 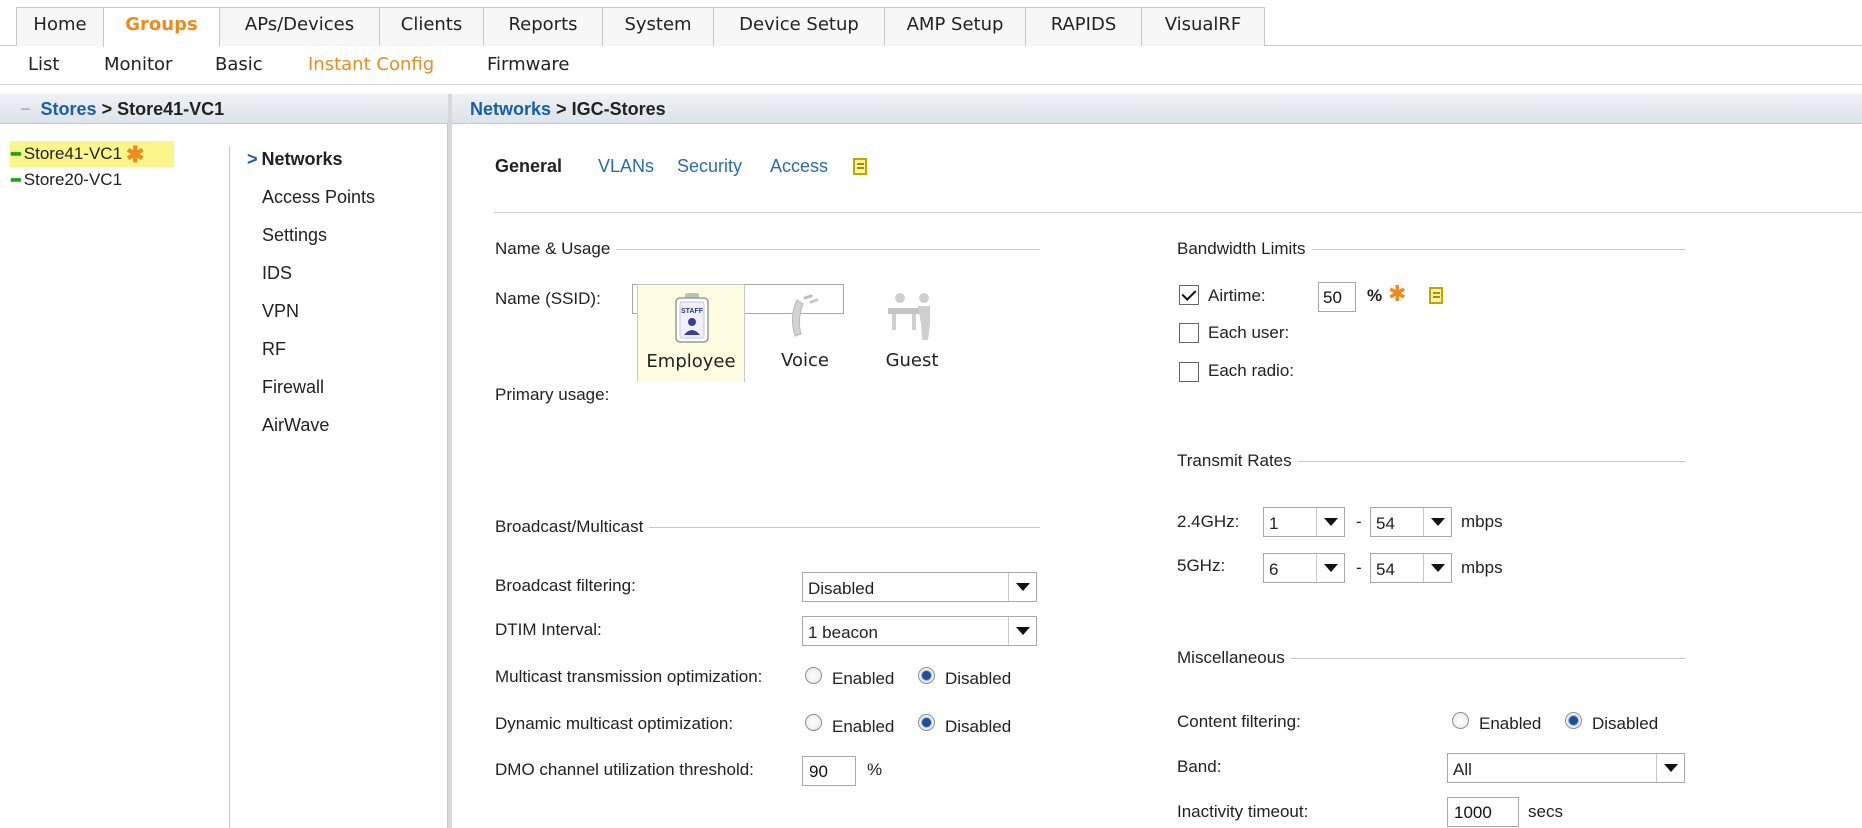 What do you see at coordinates (1157, 109) in the screenshot?
I see `right-breadcrumb: Networks > IGC-Stores` at bounding box center [1157, 109].